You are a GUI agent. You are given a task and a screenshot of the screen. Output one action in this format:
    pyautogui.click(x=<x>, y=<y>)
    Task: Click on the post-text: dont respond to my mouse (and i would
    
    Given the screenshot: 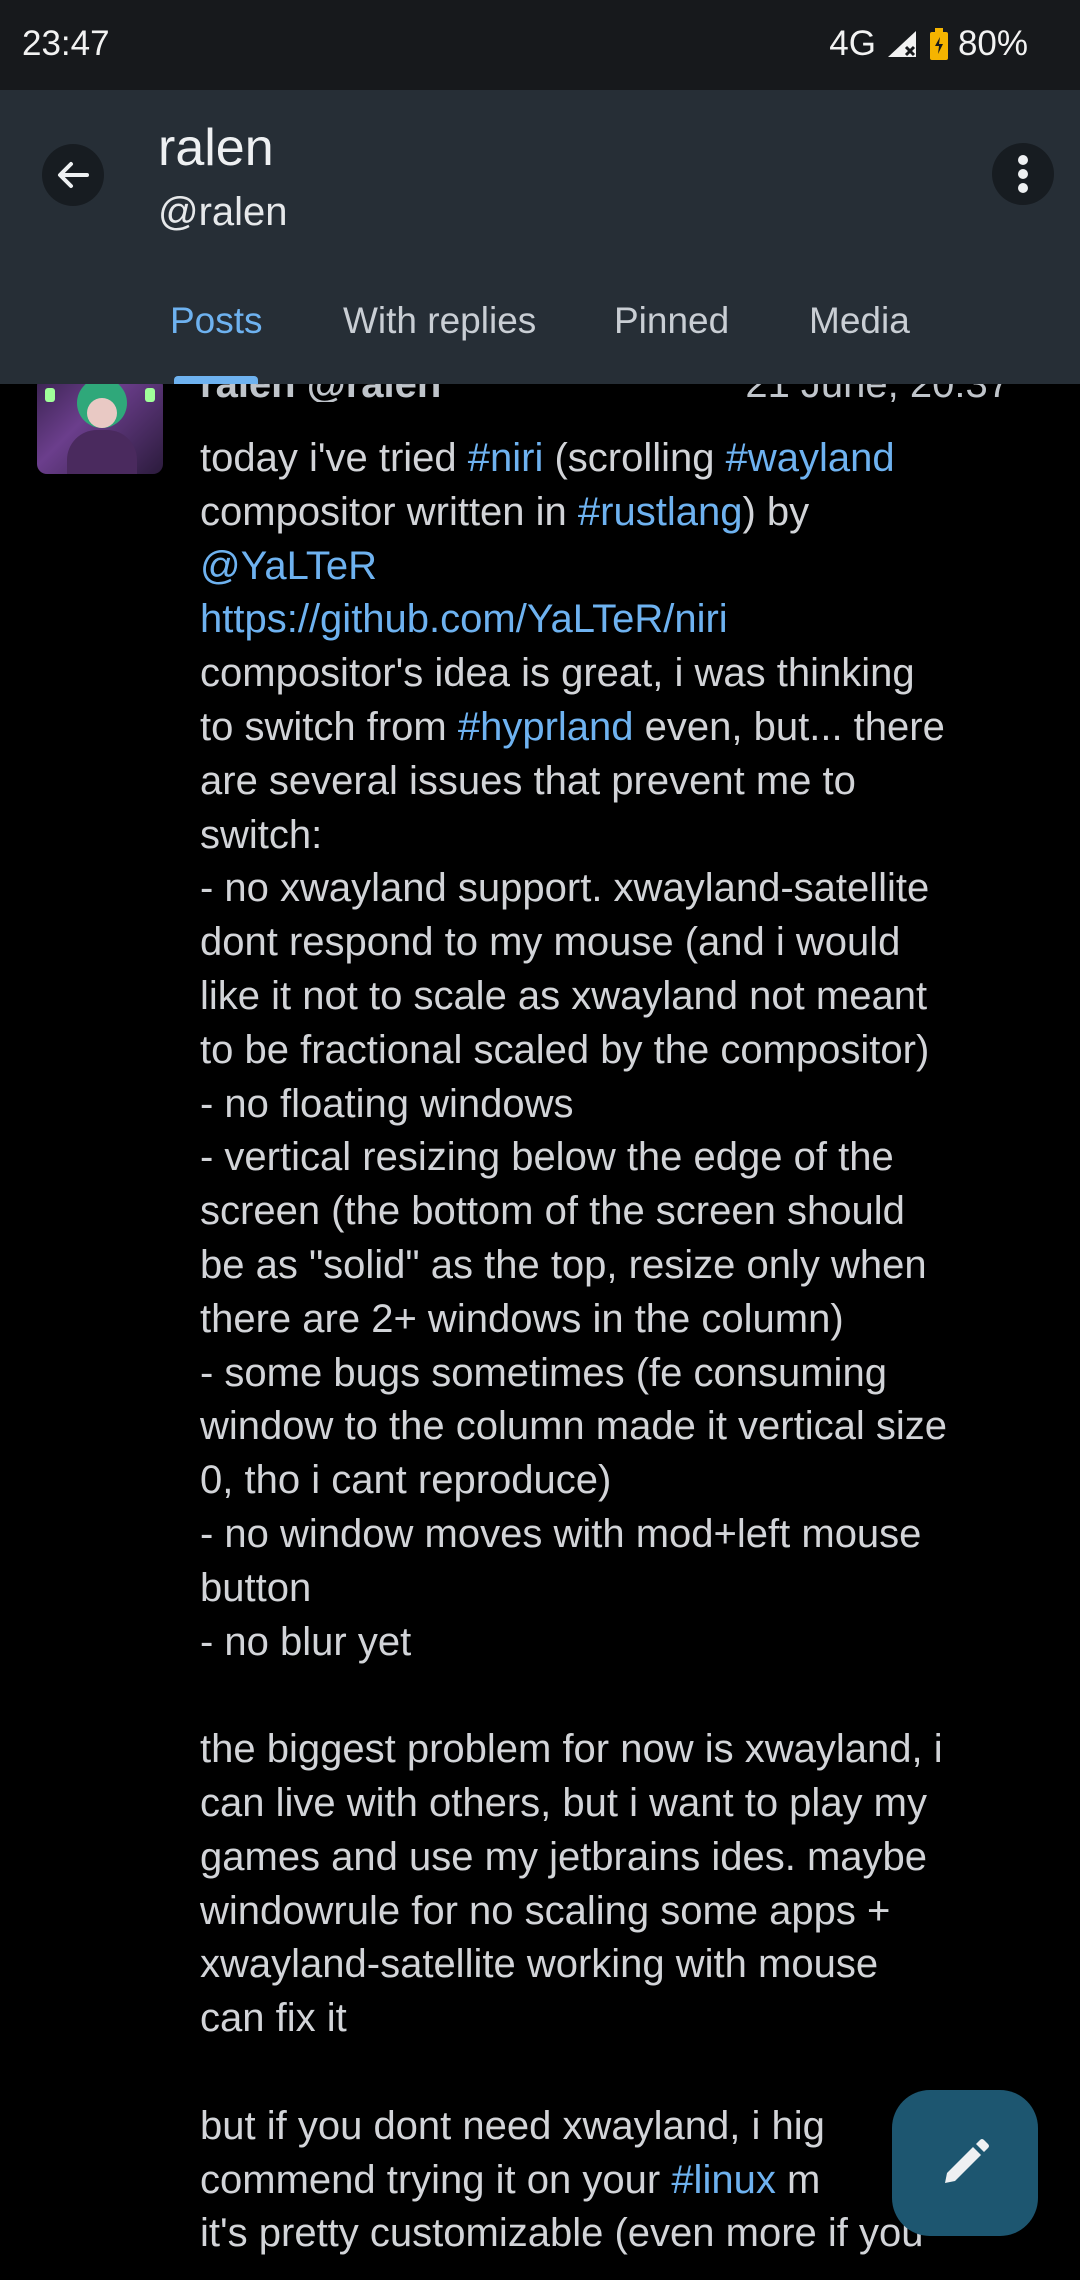 What is the action you would take?
    pyautogui.click(x=550, y=942)
    